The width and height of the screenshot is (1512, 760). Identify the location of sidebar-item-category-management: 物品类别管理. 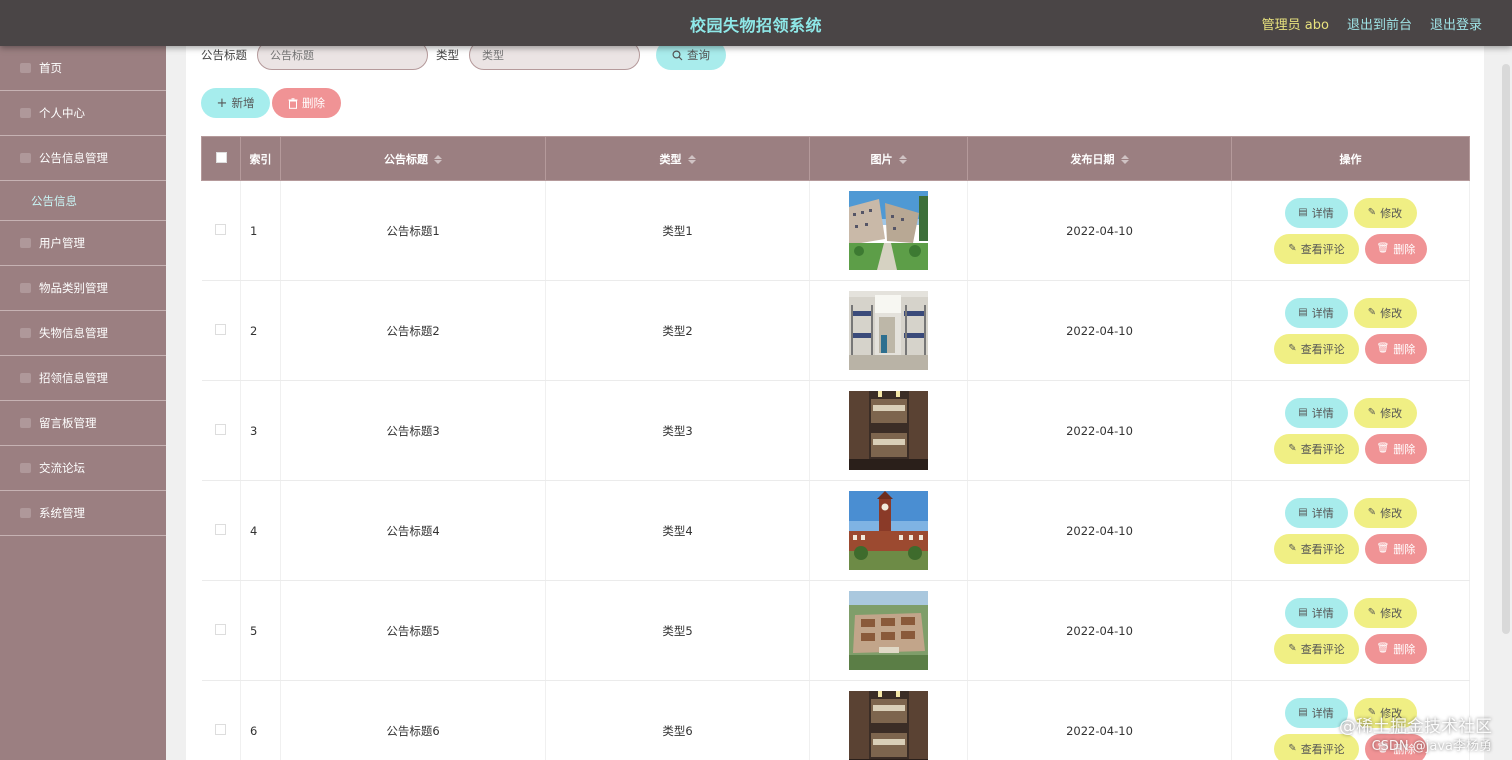
(83, 288).